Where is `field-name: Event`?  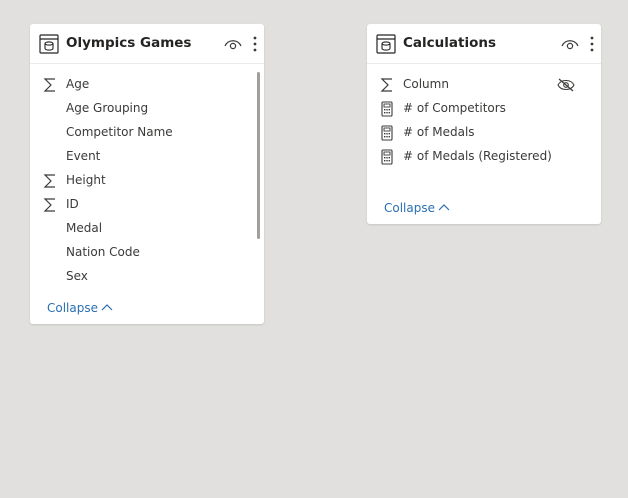
field-name: Event is located at coordinates (83, 156).